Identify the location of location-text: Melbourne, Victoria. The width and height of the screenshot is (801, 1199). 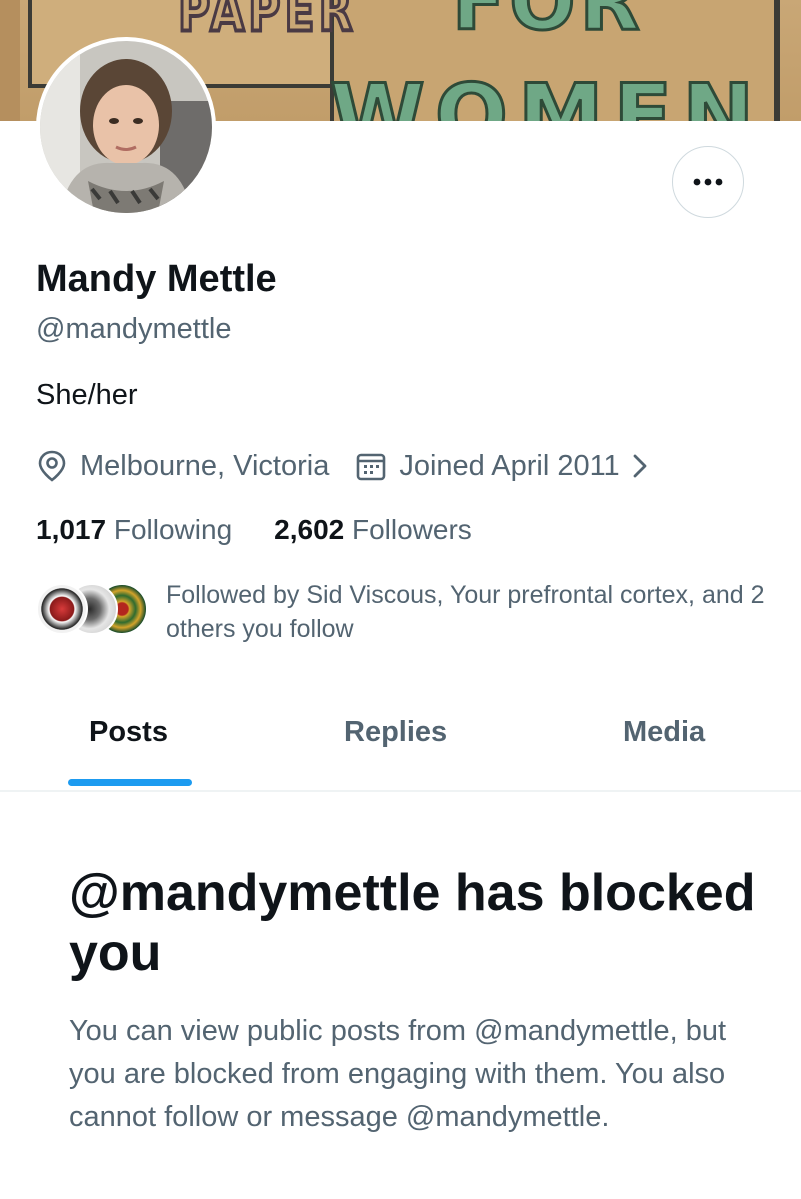
(205, 465).